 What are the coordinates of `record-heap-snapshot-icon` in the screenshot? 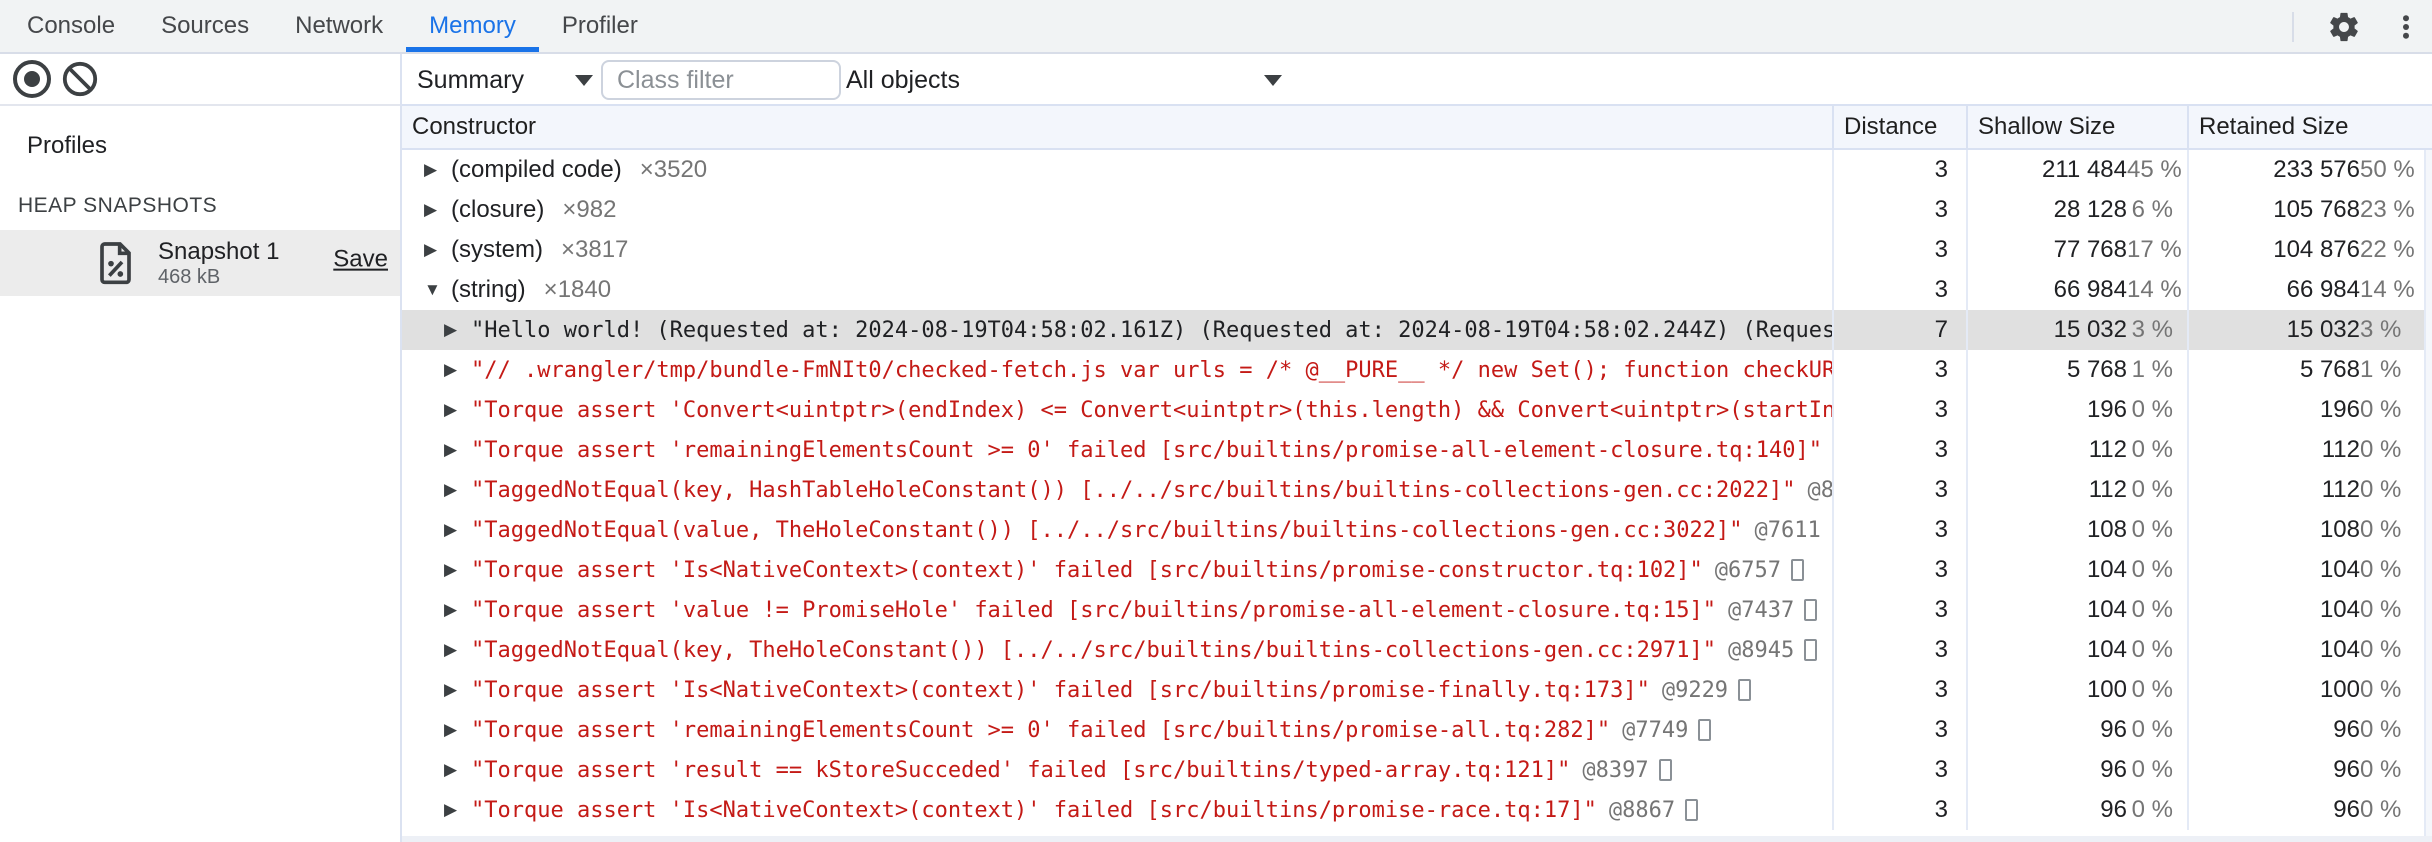 It's located at (32, 79).